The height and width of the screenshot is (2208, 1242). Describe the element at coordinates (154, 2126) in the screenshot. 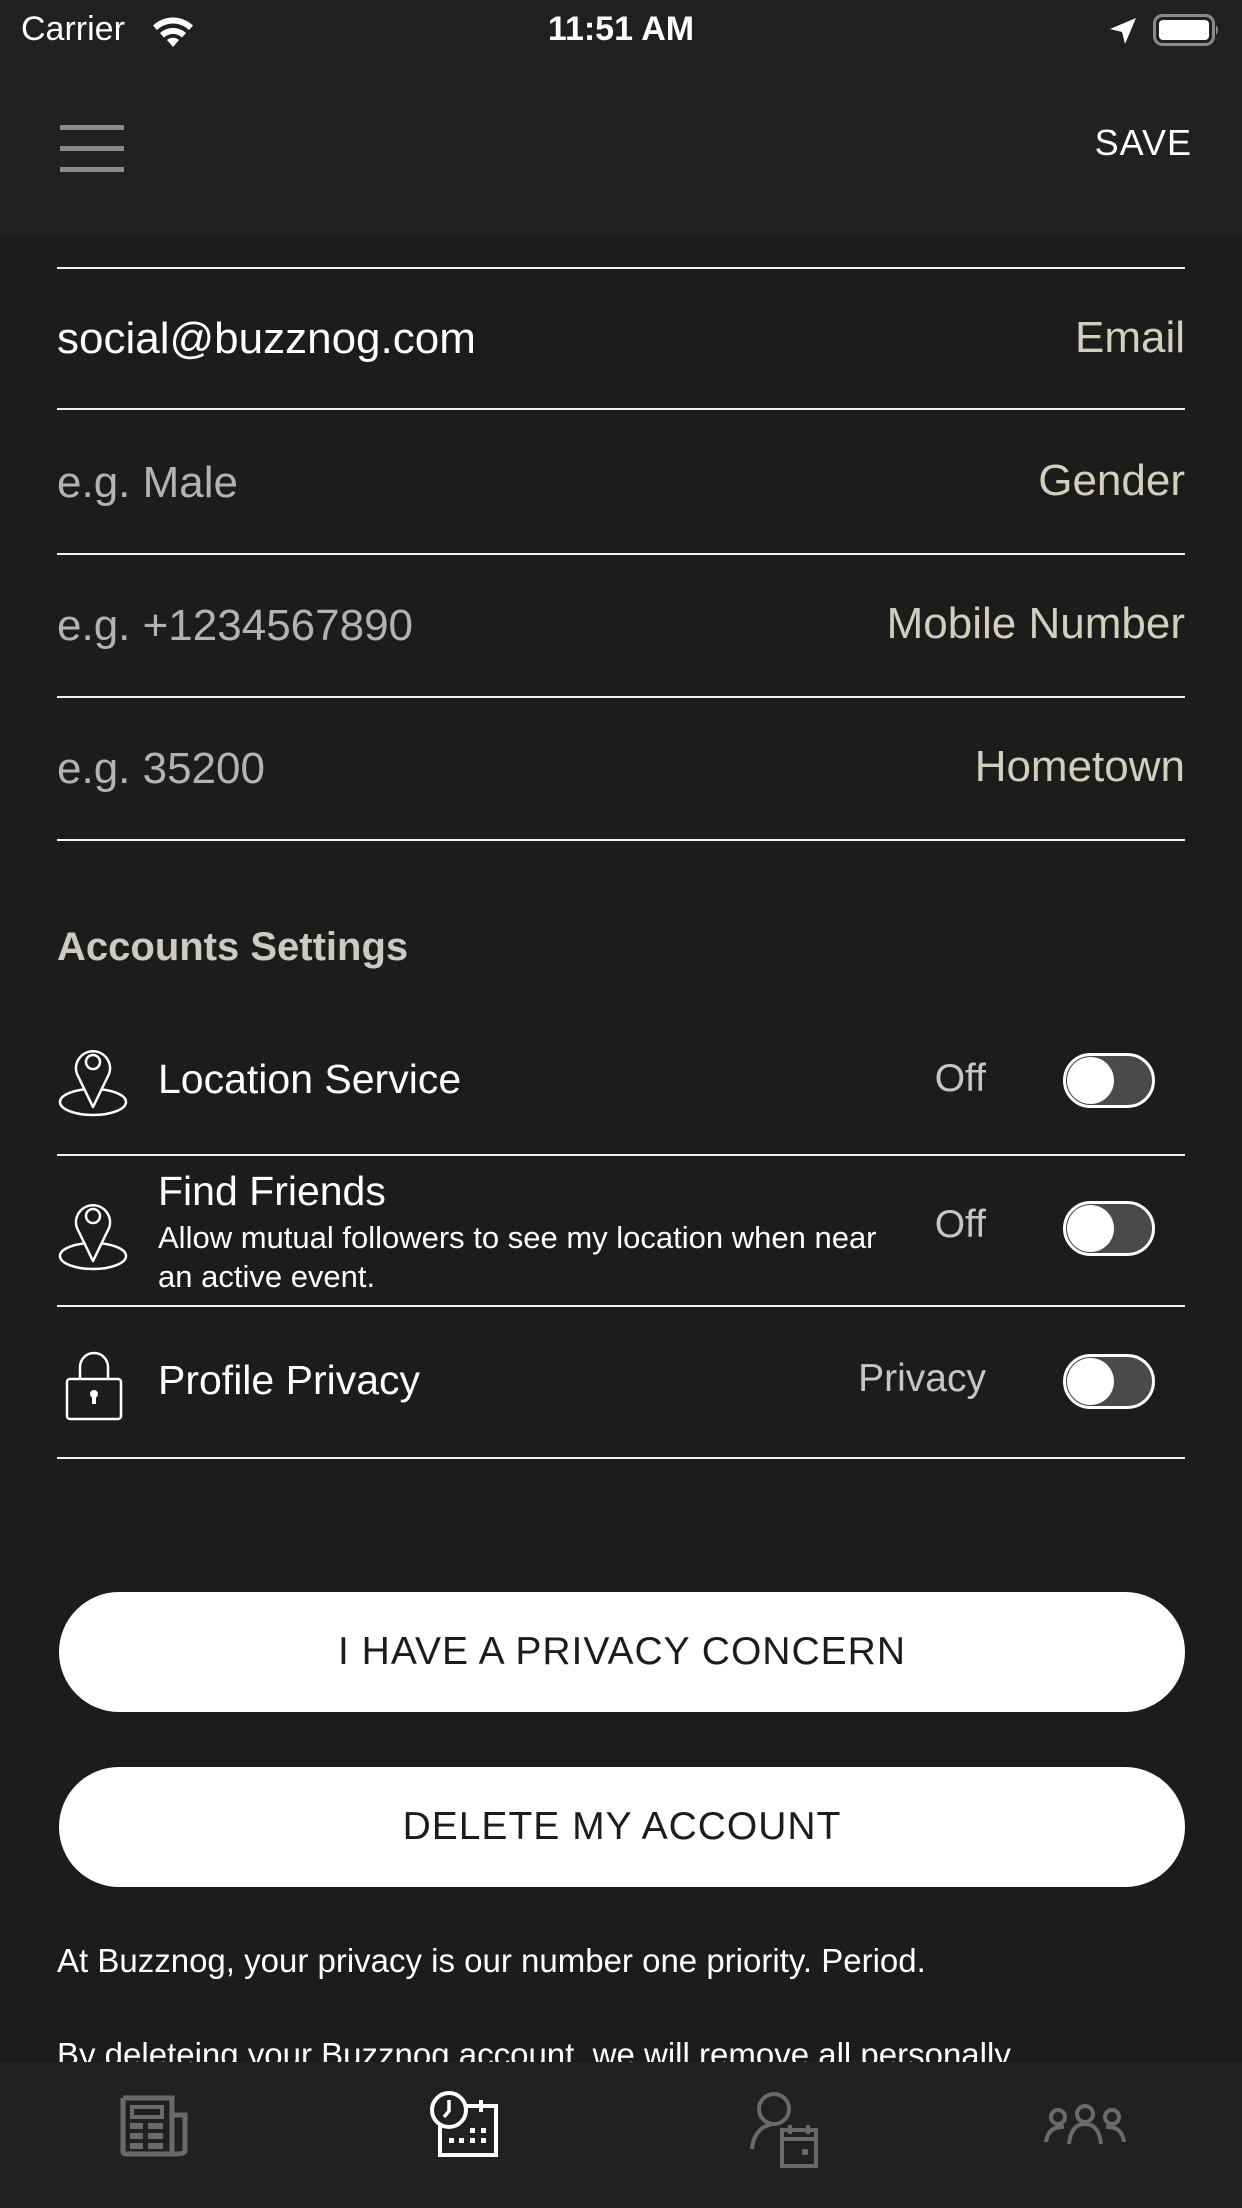

I see `newspaper-icon` at that location.